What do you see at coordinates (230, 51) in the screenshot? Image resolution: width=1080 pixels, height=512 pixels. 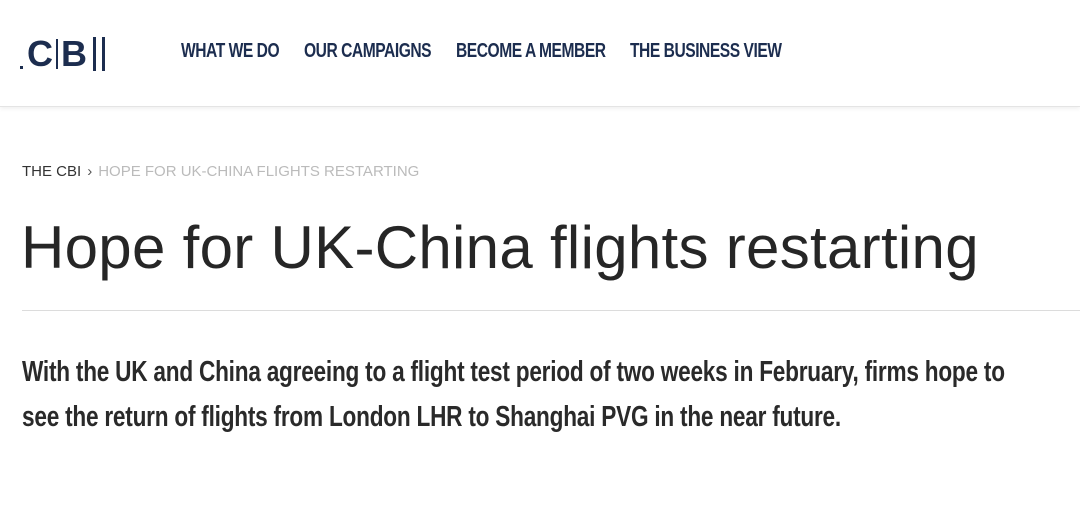 I see `nav-item-what-we-do: WHAT WE DO` at bounding box center [230, 51].